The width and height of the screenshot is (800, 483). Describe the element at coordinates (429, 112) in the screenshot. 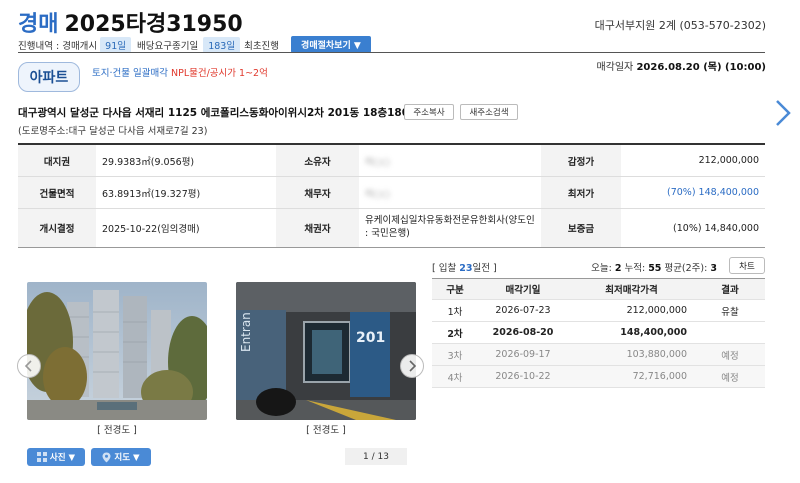

I see `copy-address-button: 주소복사` at that location.